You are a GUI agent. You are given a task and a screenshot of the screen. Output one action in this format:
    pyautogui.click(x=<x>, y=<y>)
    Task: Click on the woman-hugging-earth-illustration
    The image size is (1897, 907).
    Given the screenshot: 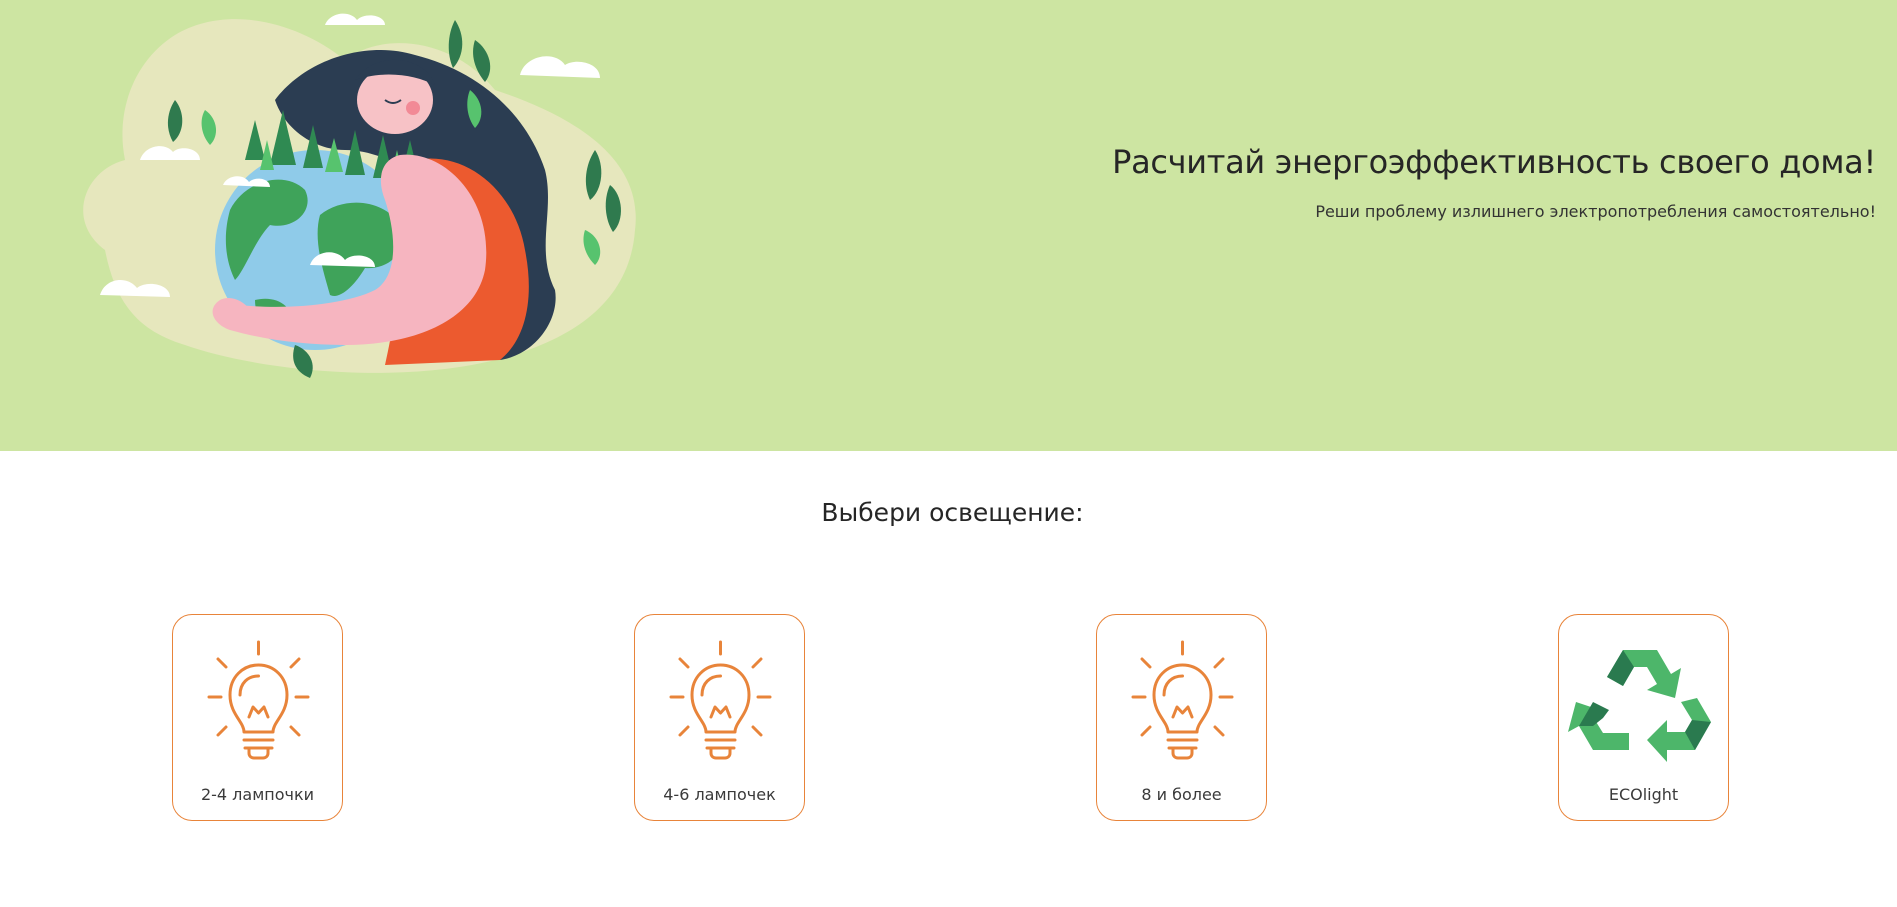 What is the action you would take?
    pyautogui.click(x=359, y=195)
    